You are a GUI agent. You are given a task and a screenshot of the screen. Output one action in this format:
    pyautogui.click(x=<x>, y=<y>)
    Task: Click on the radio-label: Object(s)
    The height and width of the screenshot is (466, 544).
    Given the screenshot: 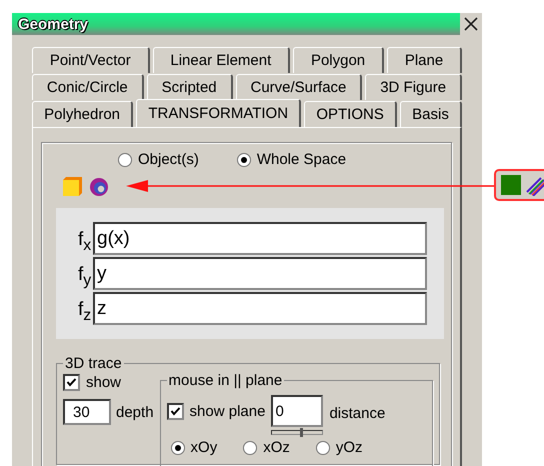 What is the action you would take?
    pyautogui.click(x=168, y=159)
    